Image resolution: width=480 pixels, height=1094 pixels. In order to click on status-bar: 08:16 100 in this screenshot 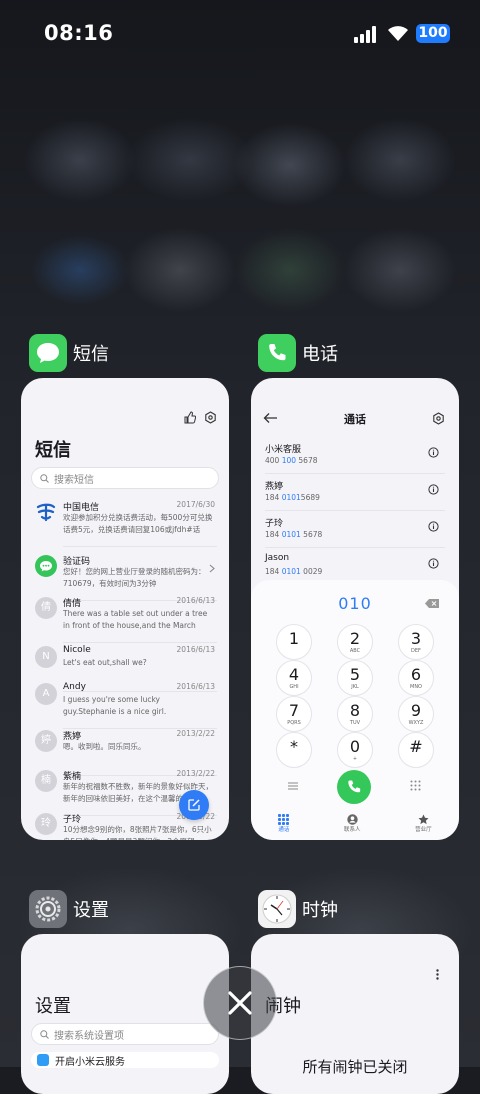, I will do `click(240, 33)`.